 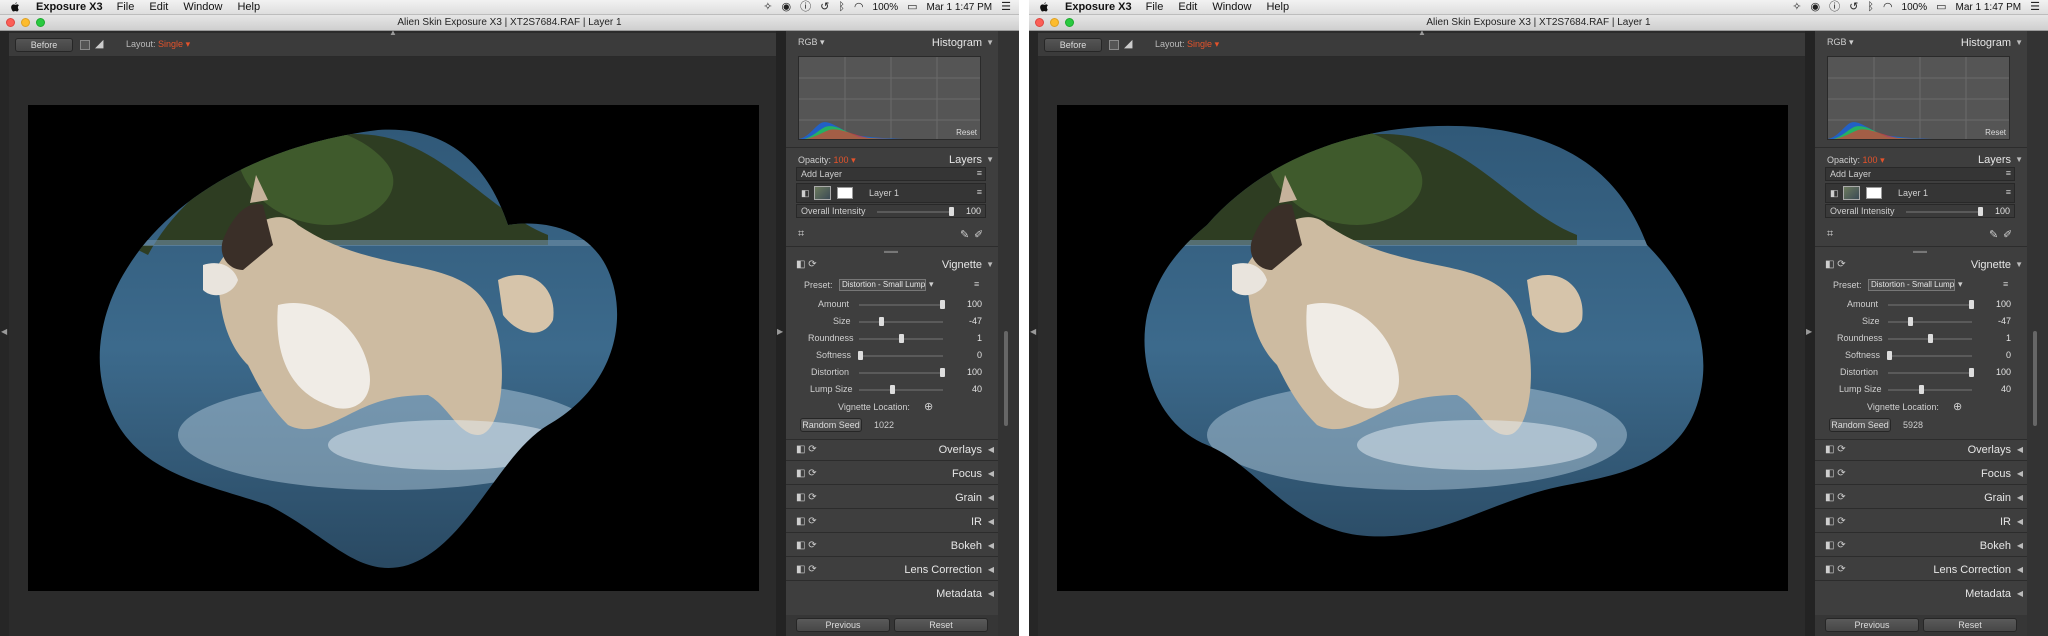 I want to click on bluetooth-icon: ᛒ, so click(x=1870, y=7).